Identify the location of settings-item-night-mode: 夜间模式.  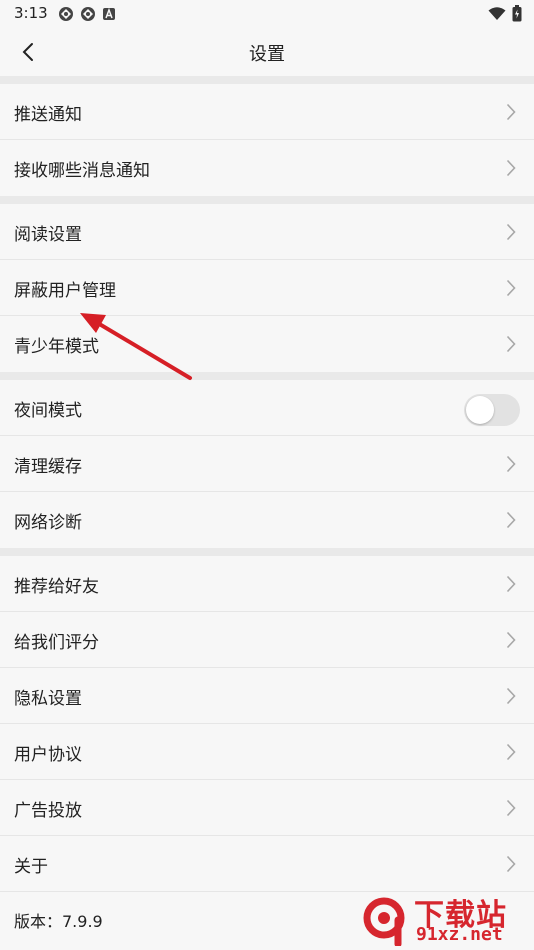
(267, 408).